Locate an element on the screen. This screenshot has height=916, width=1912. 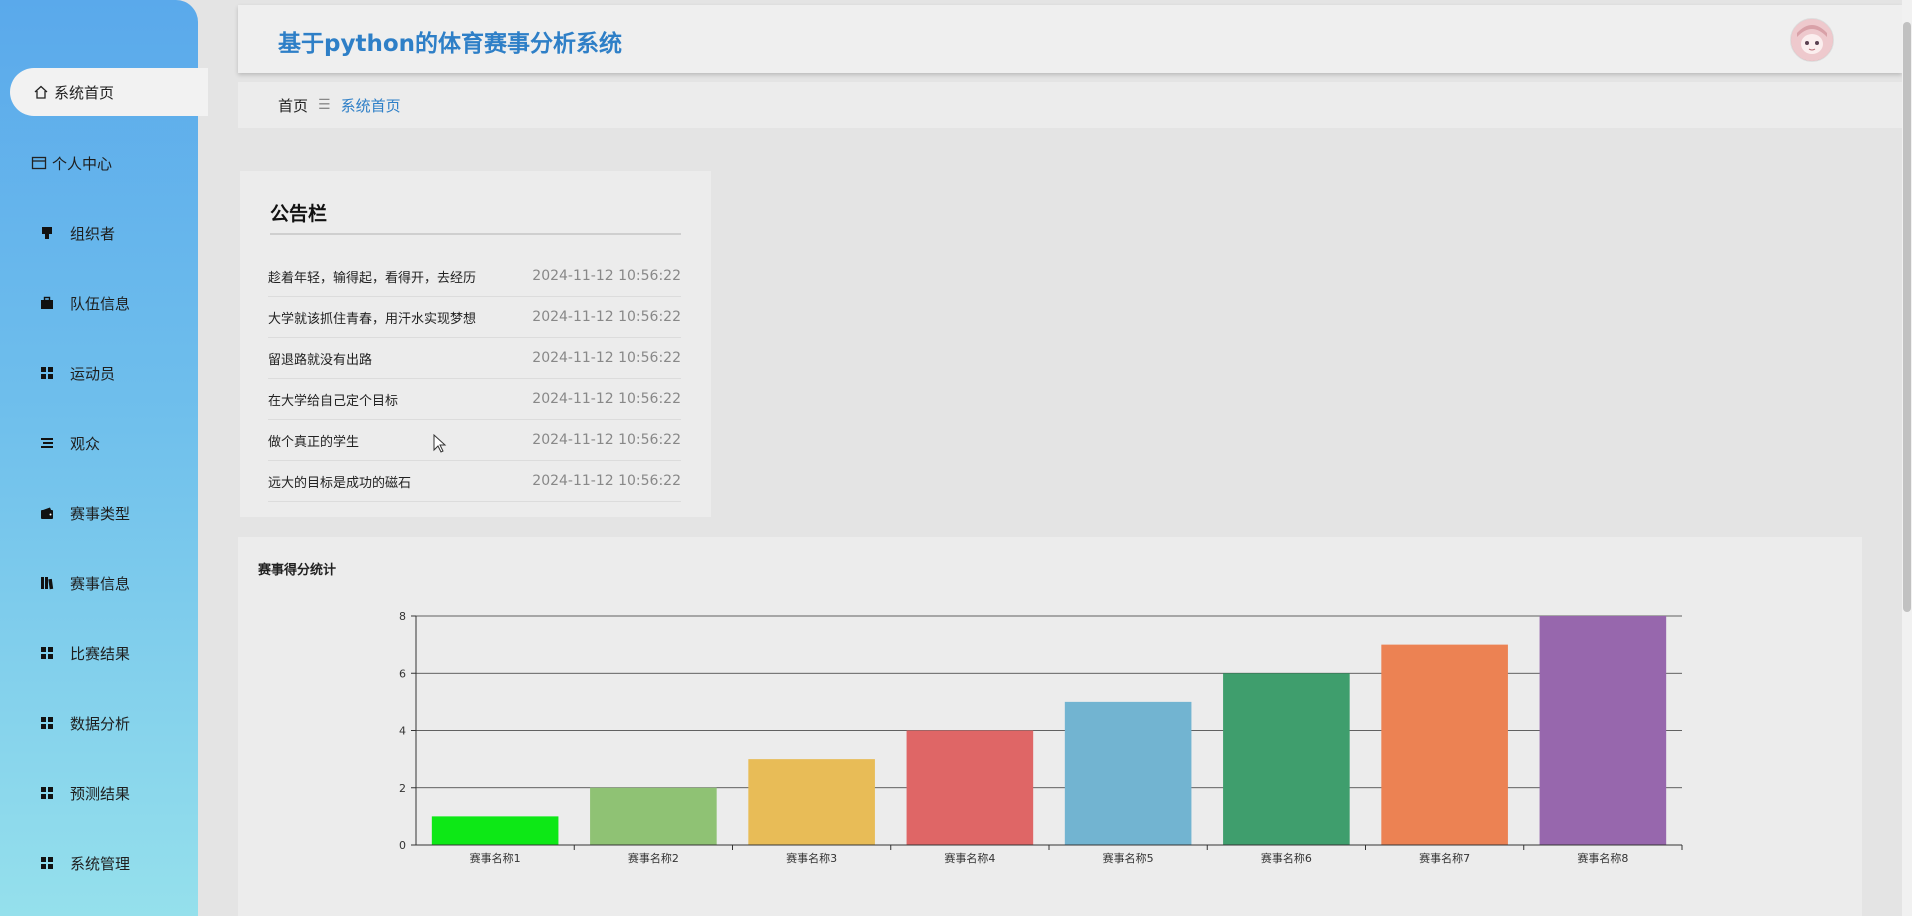
sidebar-item-profile: 个人中心 is located at coordinates (99, 163).